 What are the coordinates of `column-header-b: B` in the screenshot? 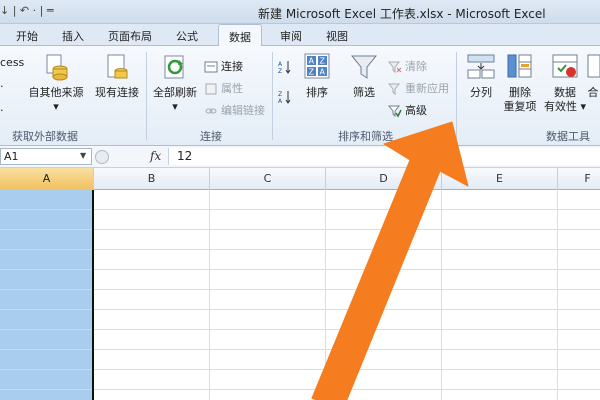 It's located at (152, 179).